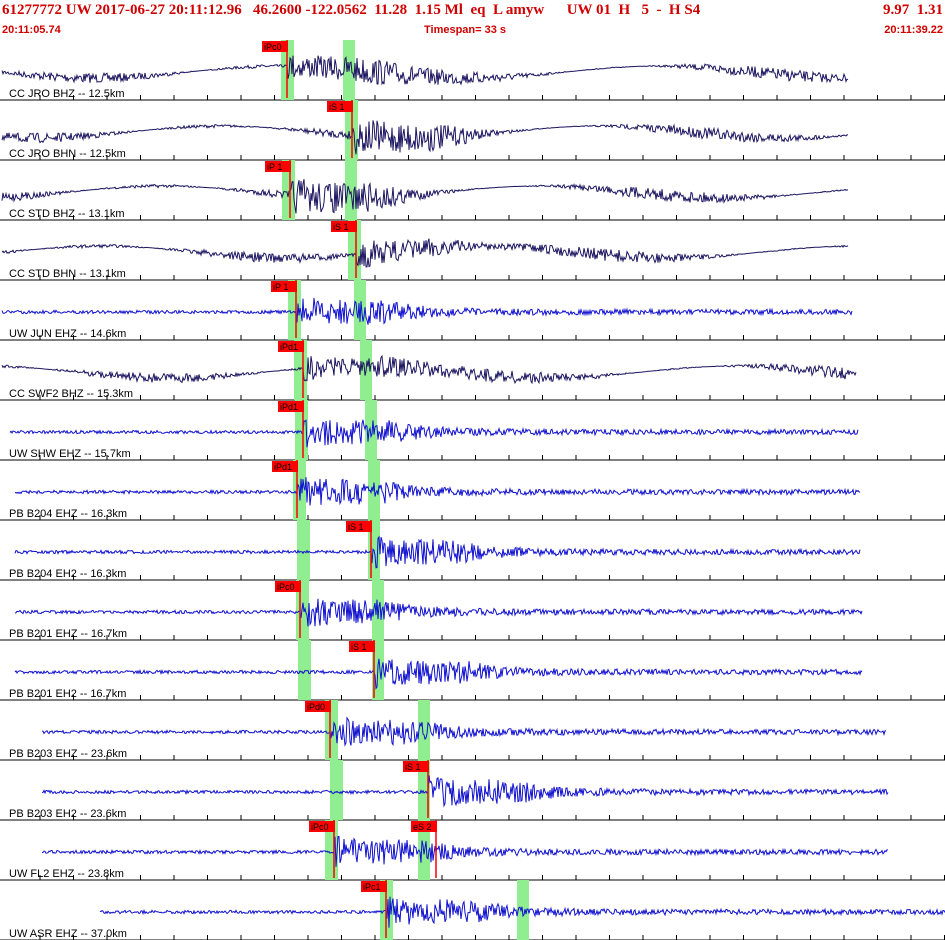  What do you see at coordinates (68, 754) in the screenshot?
I see `channel-label: PB B203 EHZ -- 23.6km` at bounding box center [68, 754].